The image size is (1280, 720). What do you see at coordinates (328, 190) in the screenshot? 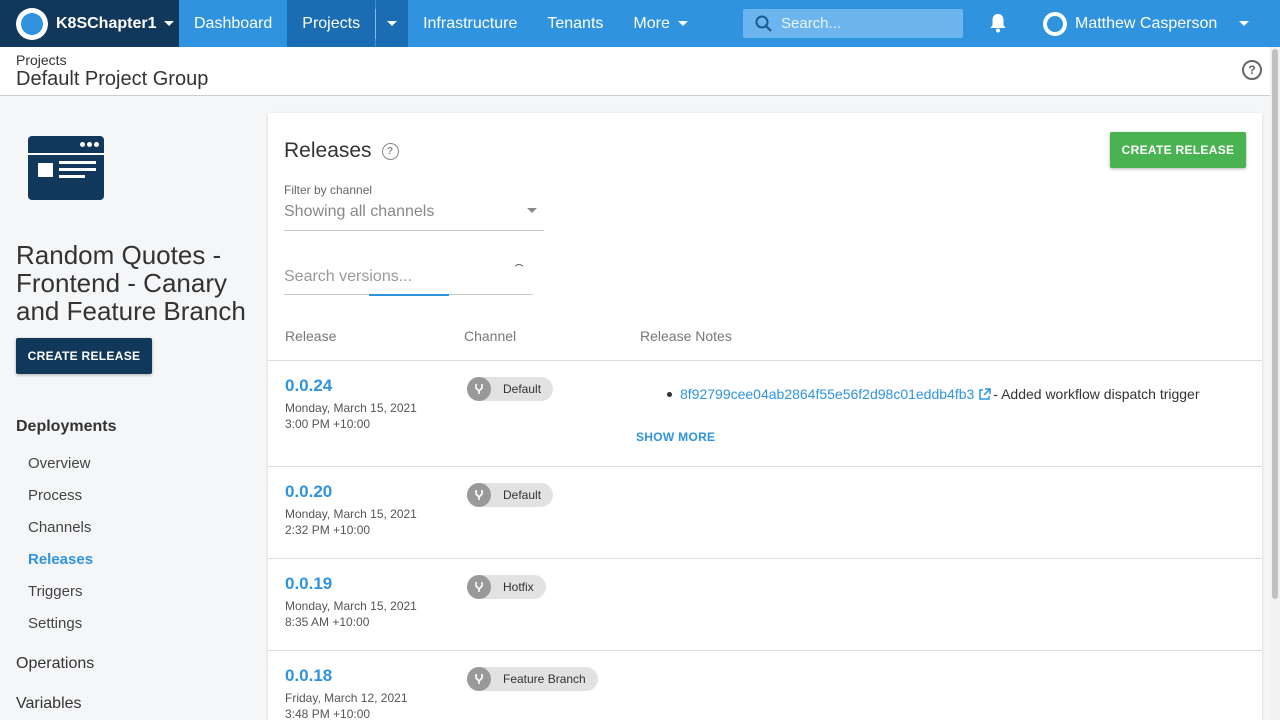
I see `filter-label: Filter by channel` at bounding box center [328, 190].